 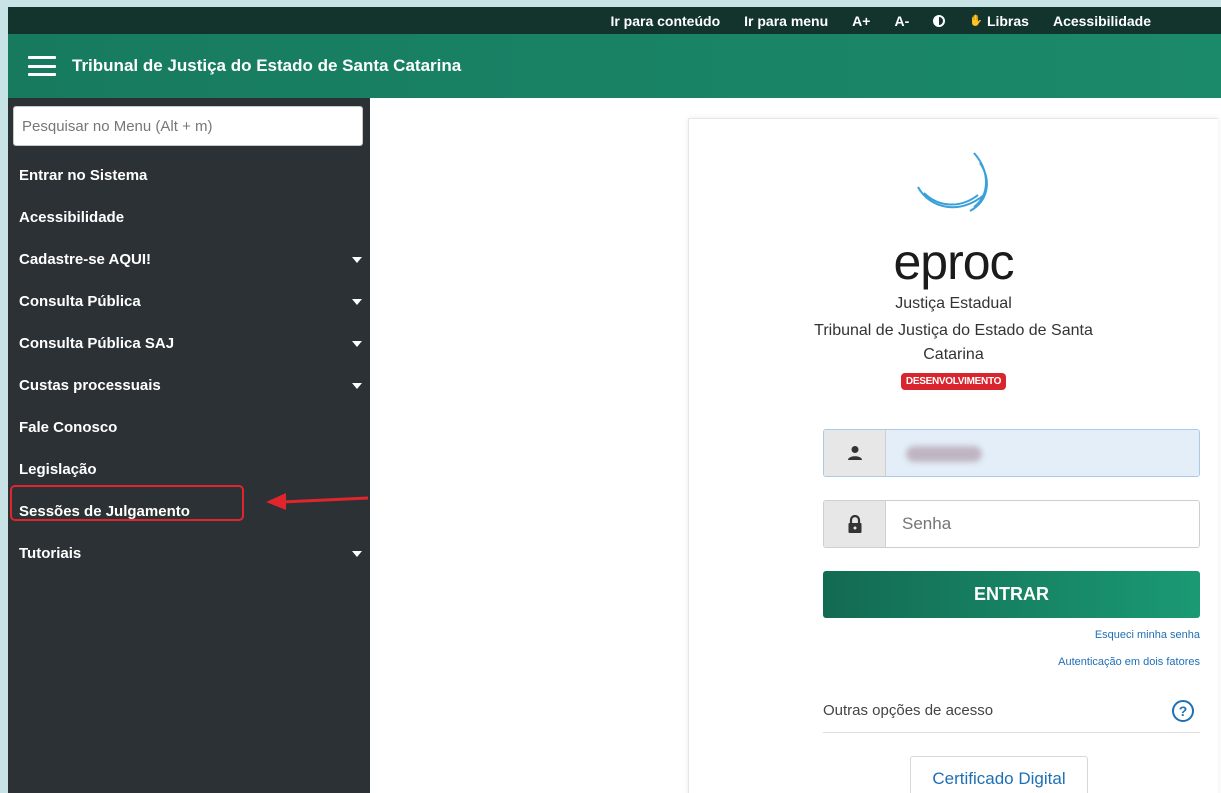 What do you see at coordinates (953, 262) in the screenshot?
I see `logo-text: eproc` at bounding box center [953, 262].